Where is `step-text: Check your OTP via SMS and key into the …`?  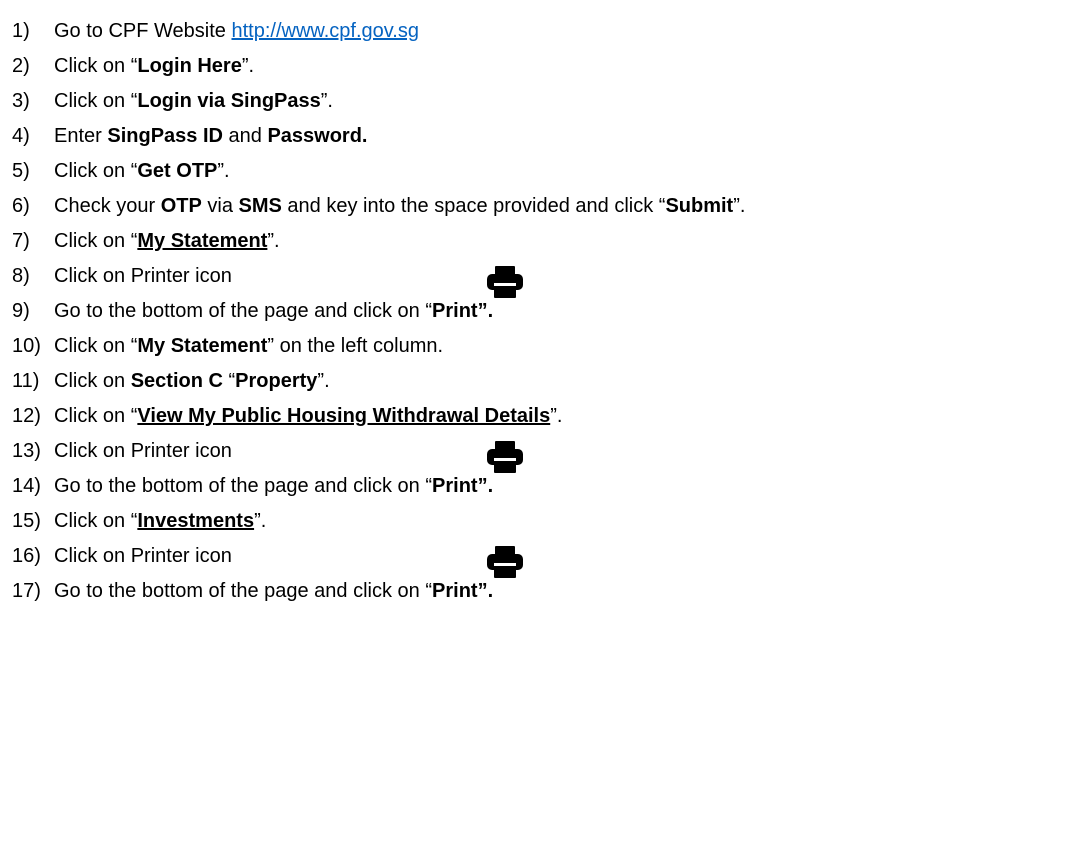
step-text: Check your OTP via SMS and key into the … is located at coordinates (399, 206).